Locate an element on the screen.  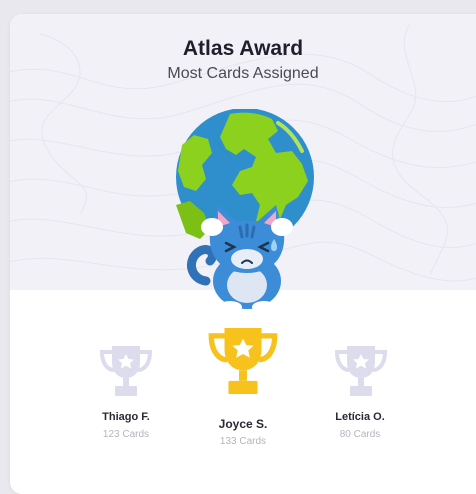
podium-name: Thiago F. is located at coordinates (126, 417).